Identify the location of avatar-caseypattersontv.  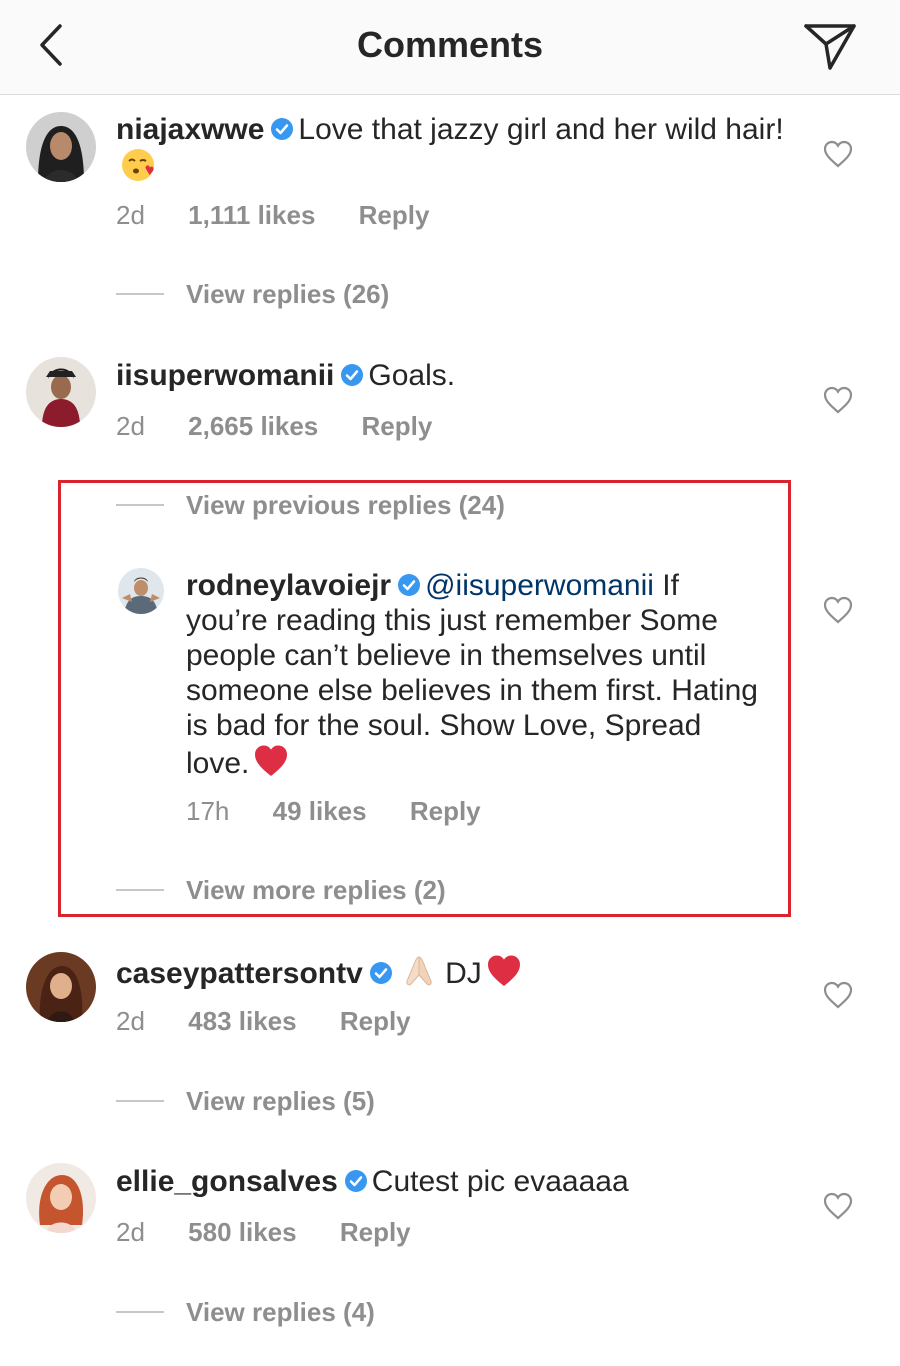
(61, 987).